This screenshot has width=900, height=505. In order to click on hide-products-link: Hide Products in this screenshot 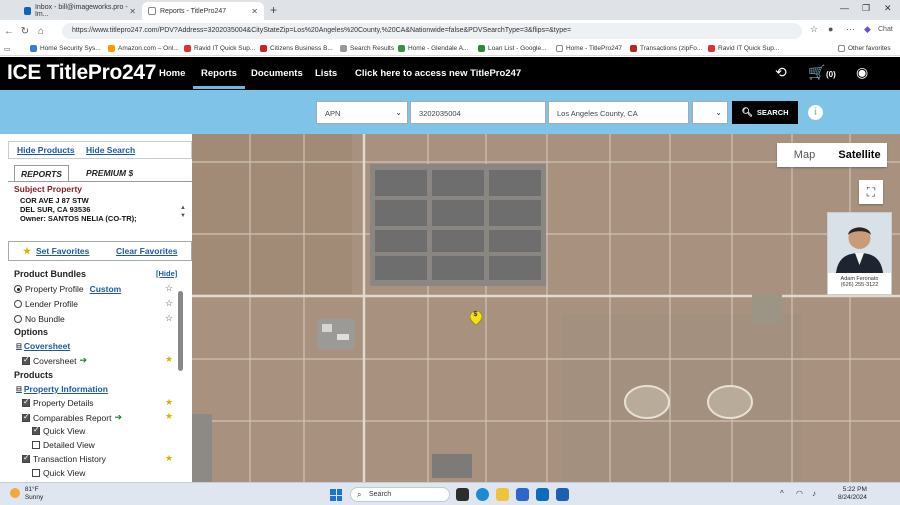, I will do `click(46, 150)`.